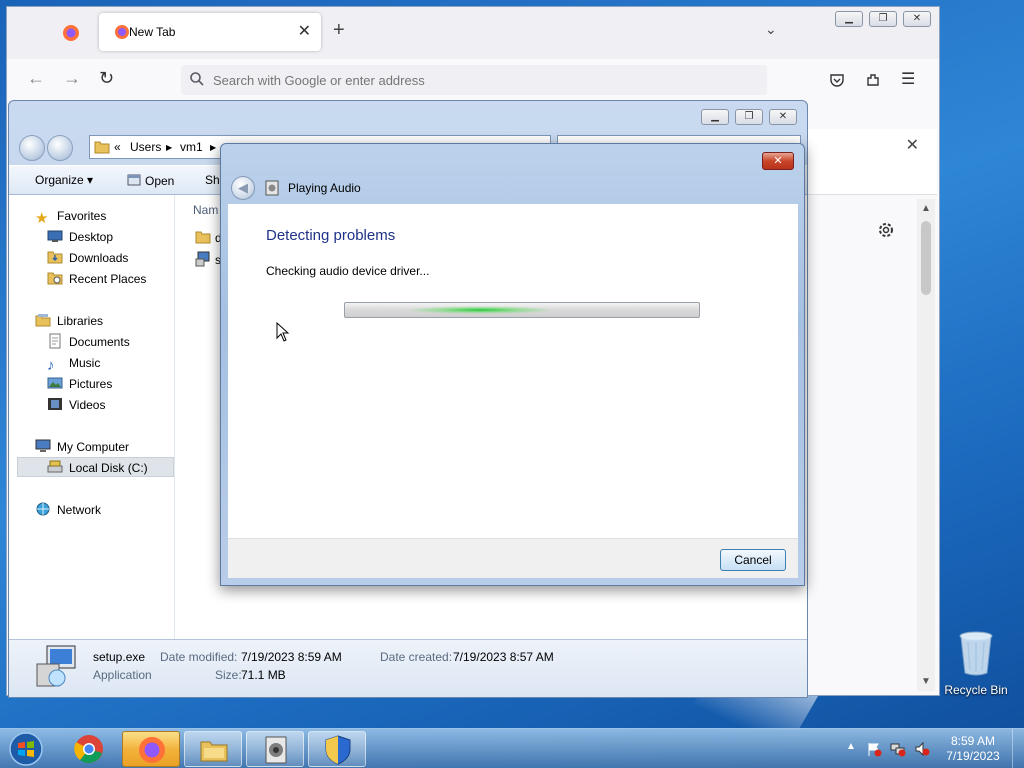 The height and width of the screenshot is (768, 1024). What do you see at coordinates (152, 32) in the screenshot?
I see `tab-title: New Tab` at bounding box center [152, 32].